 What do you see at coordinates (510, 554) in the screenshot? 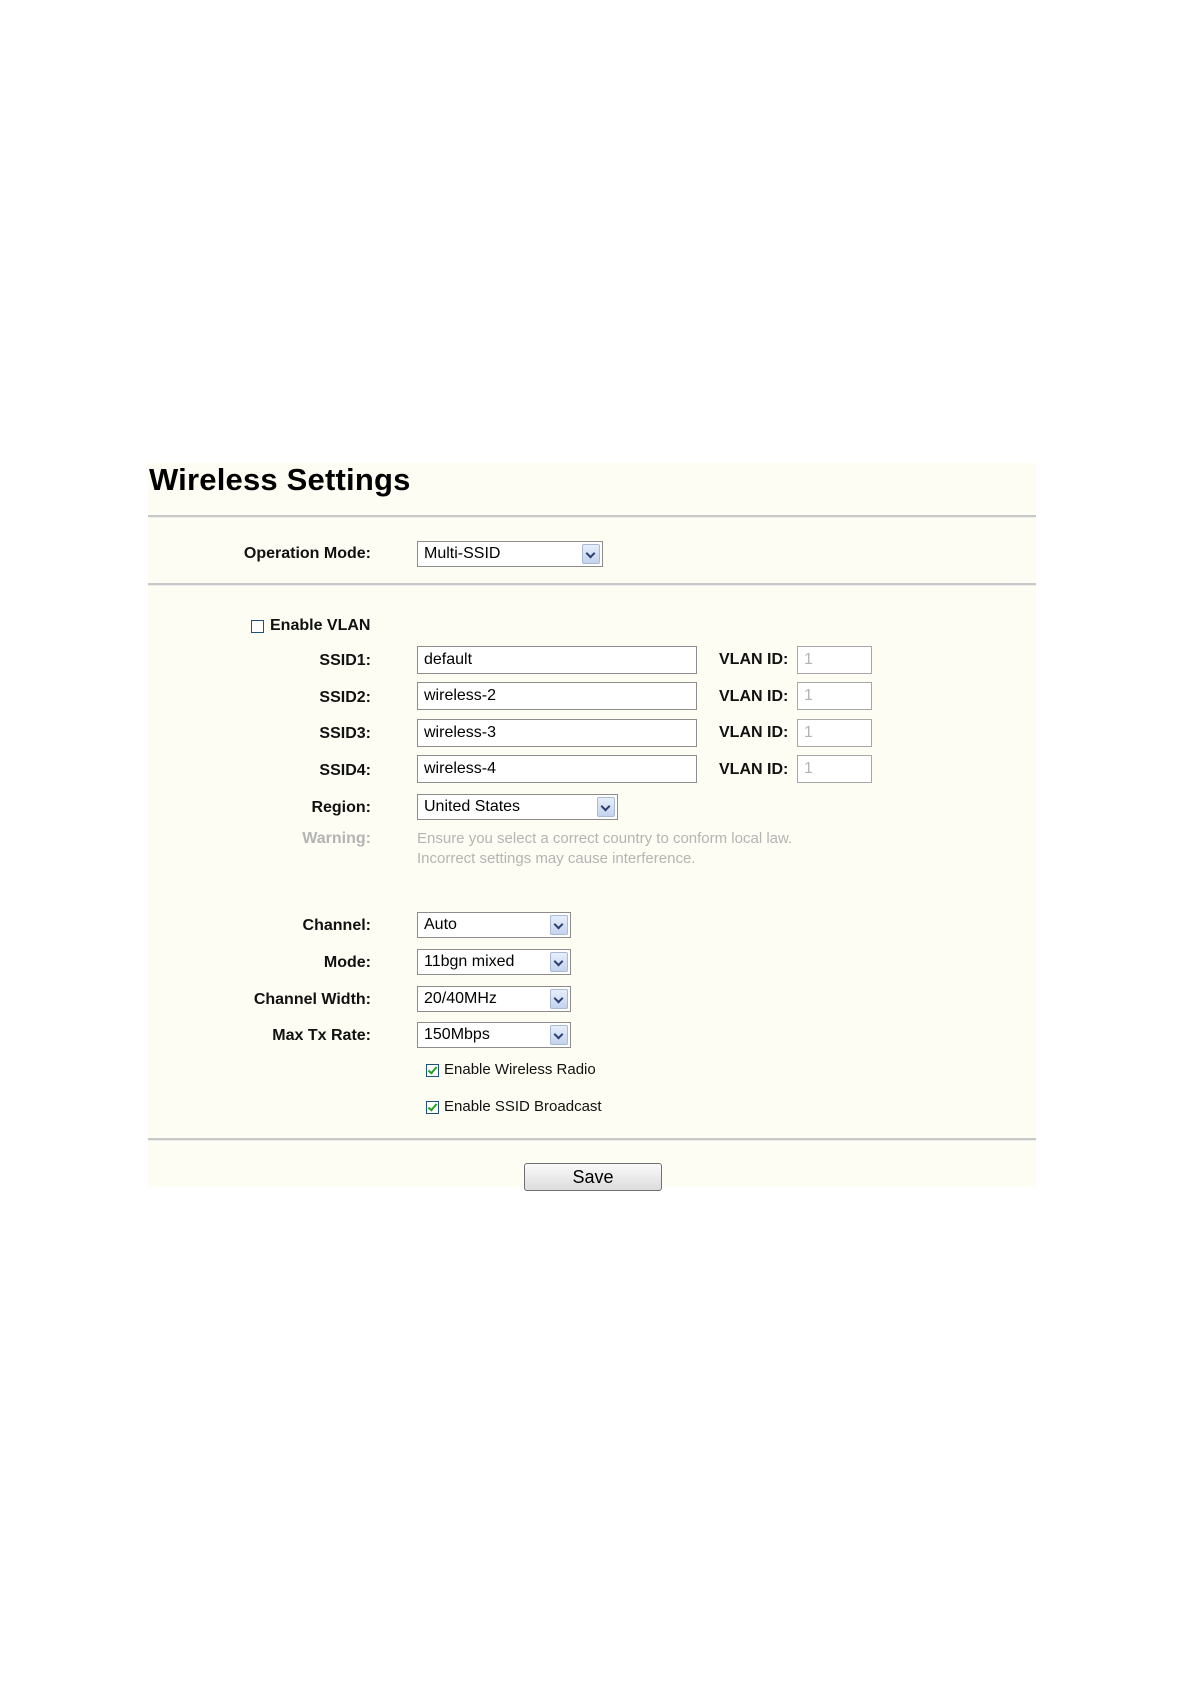
I see `operation-mode-select: Multi-SSID` at bounding box center [510, 554].